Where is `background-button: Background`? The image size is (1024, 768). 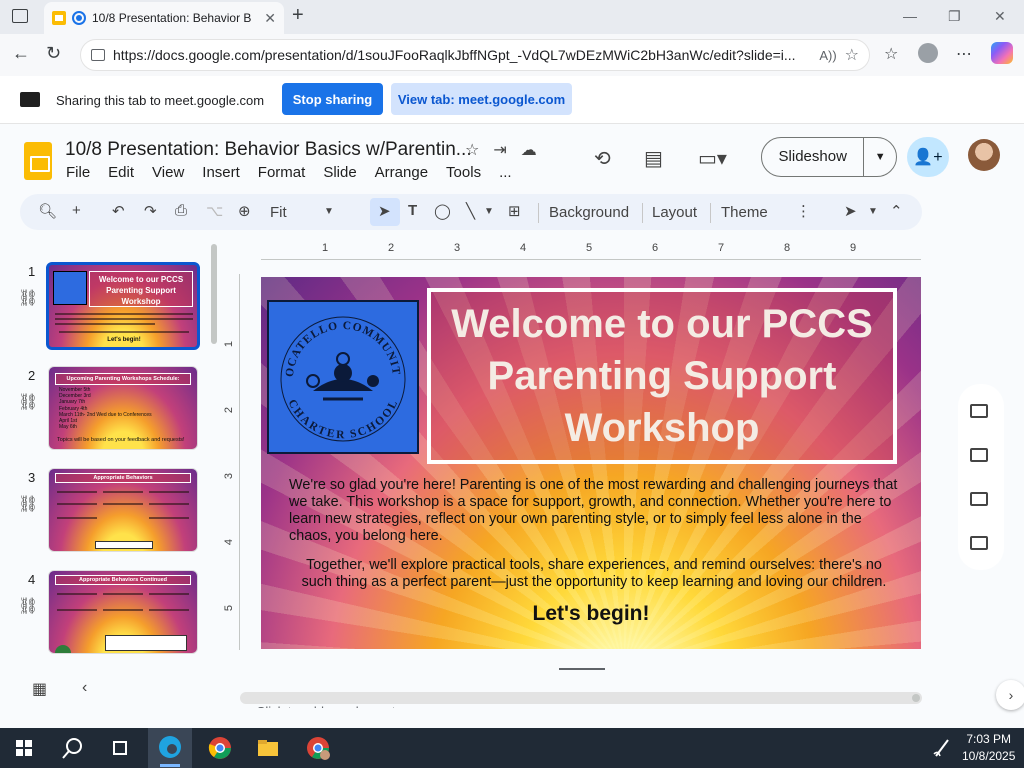
background-button: Background is located at coordinates (589, 212).